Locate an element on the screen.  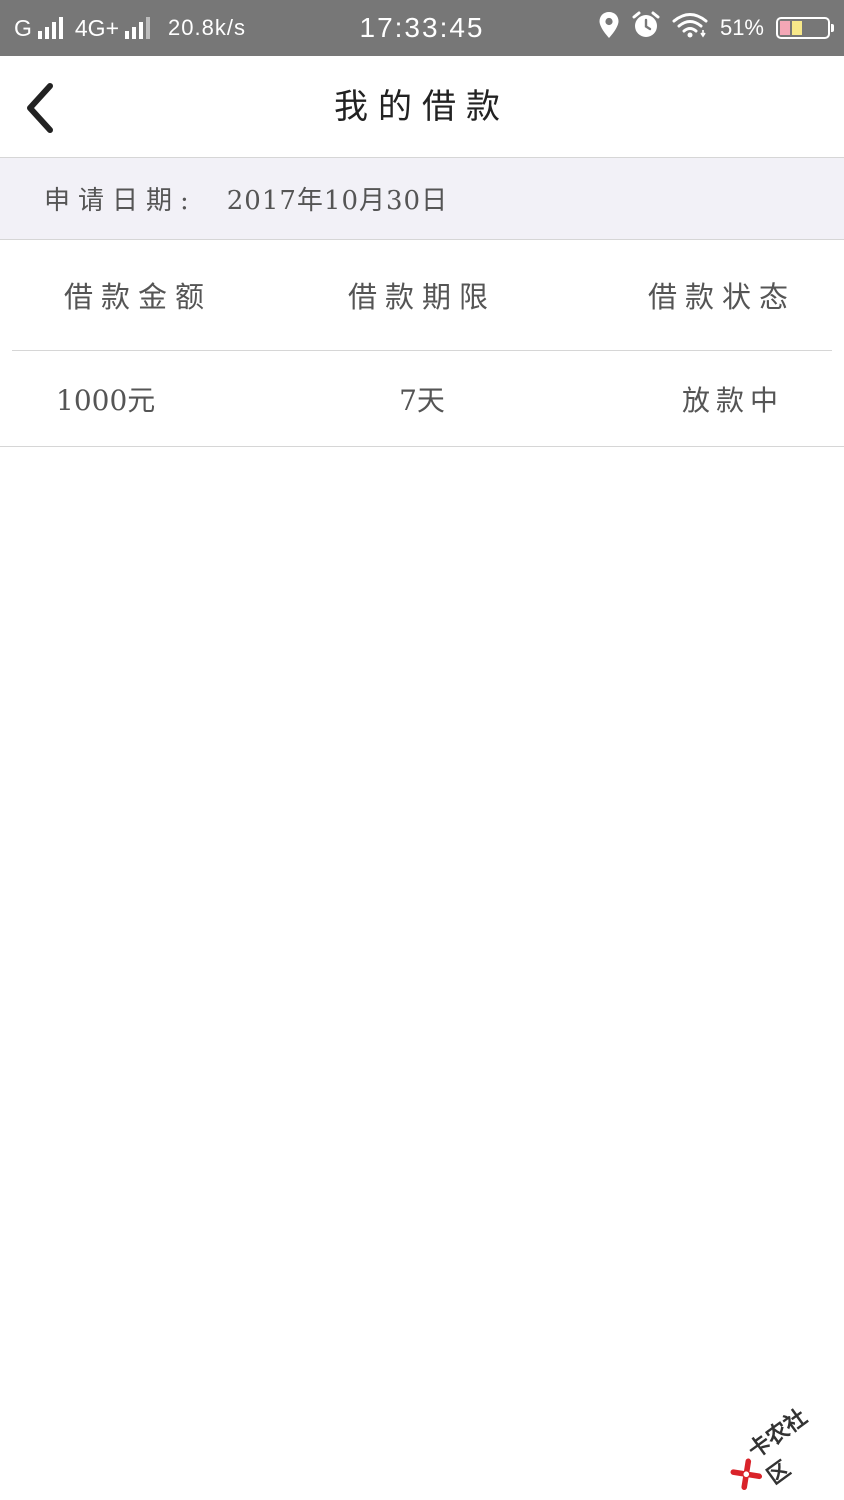
network-type-1: G is located at coordinates (23, 27).